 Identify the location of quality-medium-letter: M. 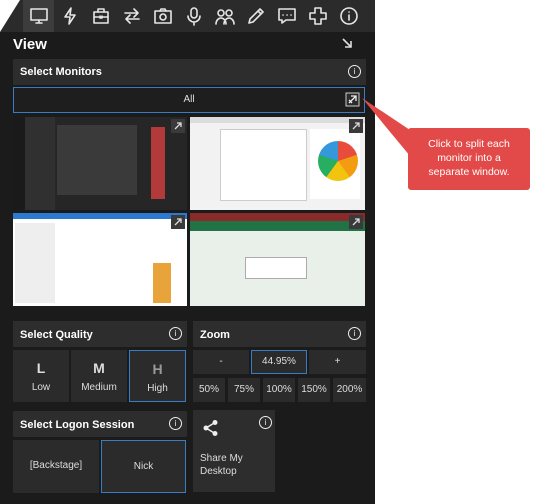
(99, 368).